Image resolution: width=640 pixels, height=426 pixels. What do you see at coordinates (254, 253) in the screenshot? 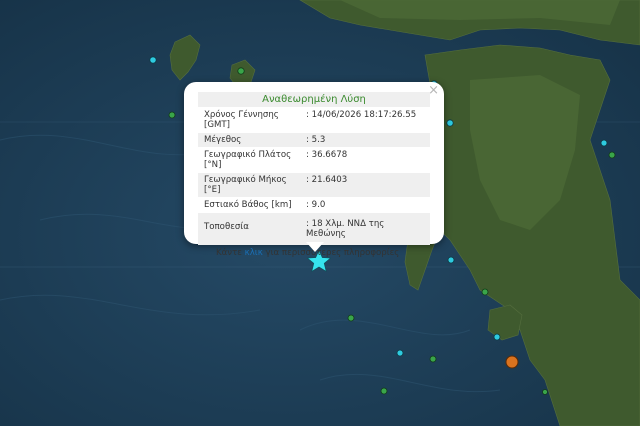
I see `more-info-link: κλικ` at bounding box center [254, 253].